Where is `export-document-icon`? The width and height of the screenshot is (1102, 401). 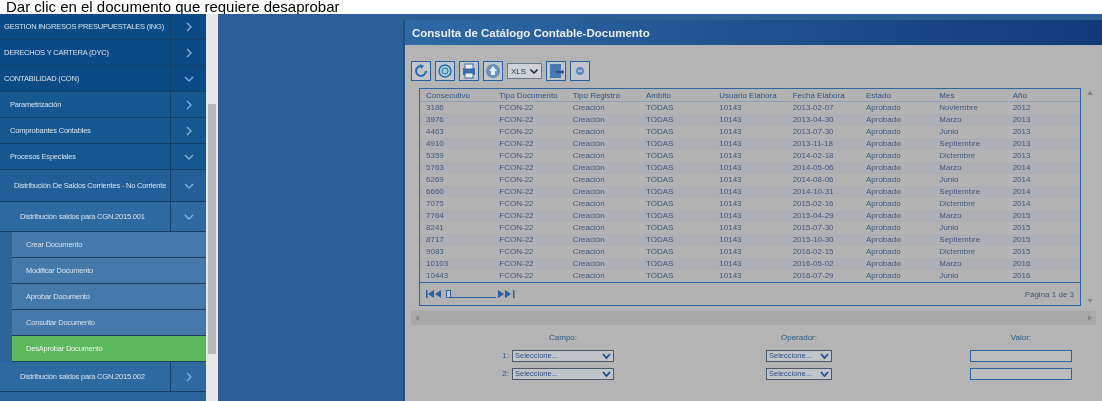 export-document-icon is located at coordinates (556, 71).